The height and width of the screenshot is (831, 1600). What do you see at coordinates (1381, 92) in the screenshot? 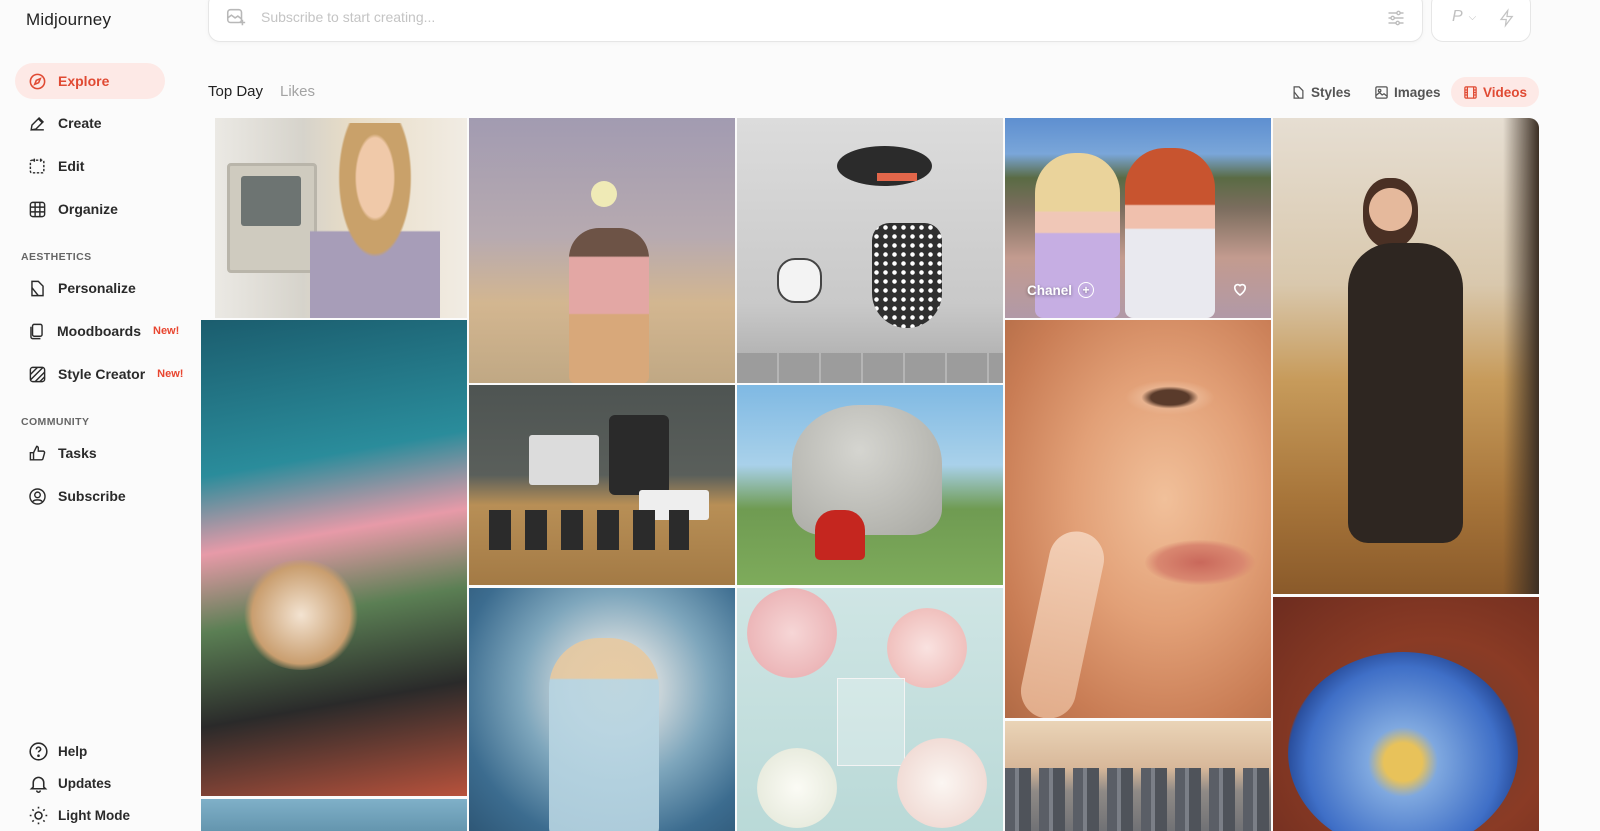
I see `image-icon` at bounding box center [1381, 92].